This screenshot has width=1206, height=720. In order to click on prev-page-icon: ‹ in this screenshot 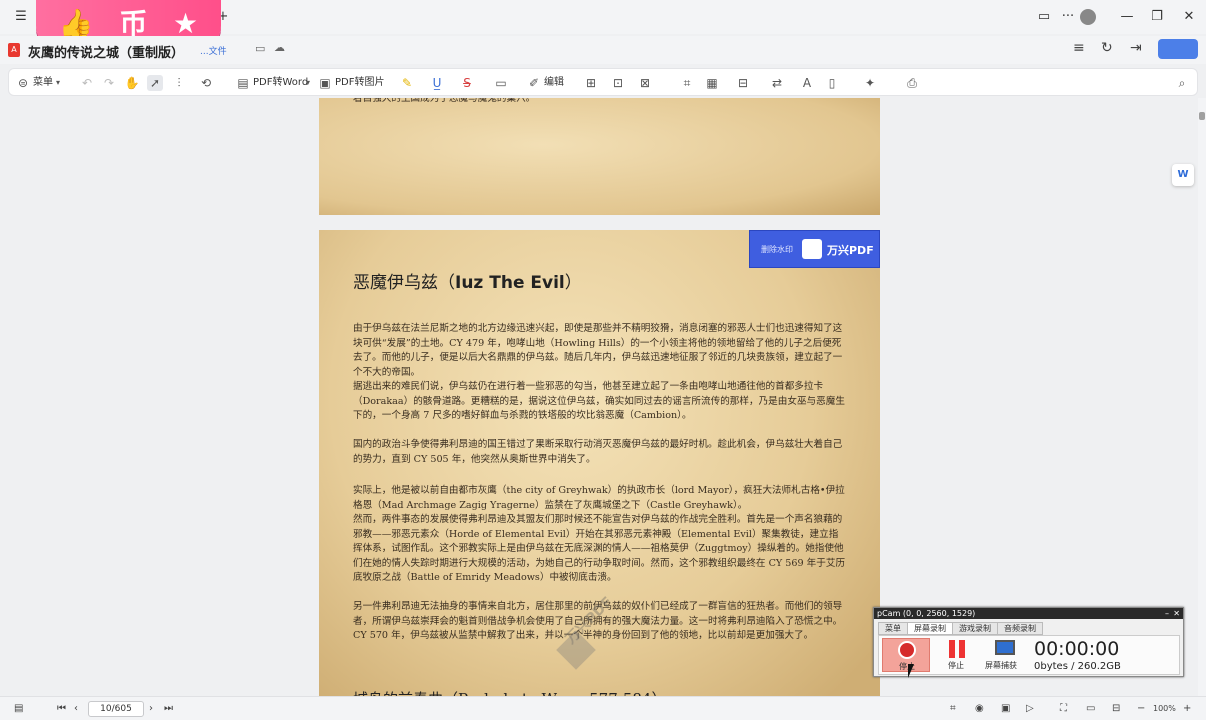, I will do `click(76, 709)`.